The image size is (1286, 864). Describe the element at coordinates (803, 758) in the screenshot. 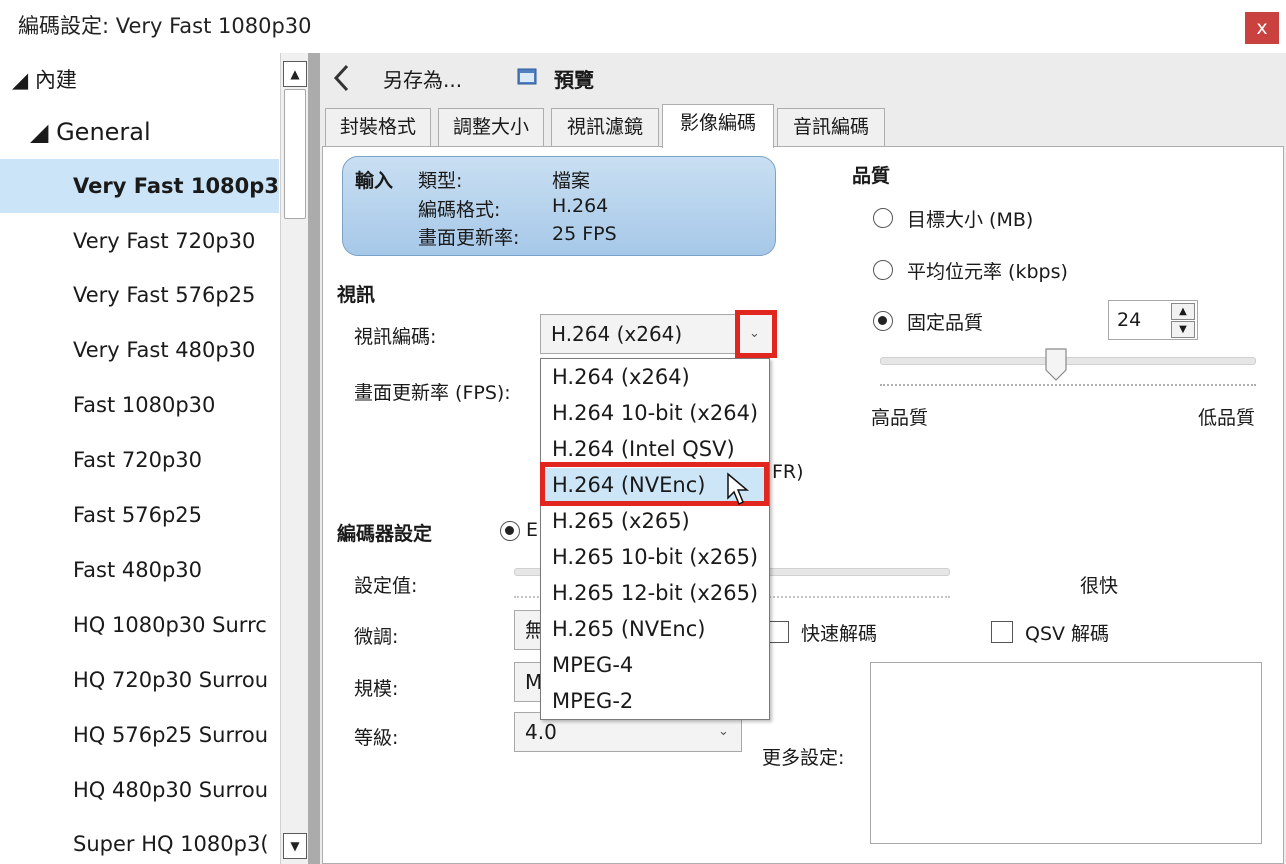

I see `more-settings-label: 更多設定:` at that location.